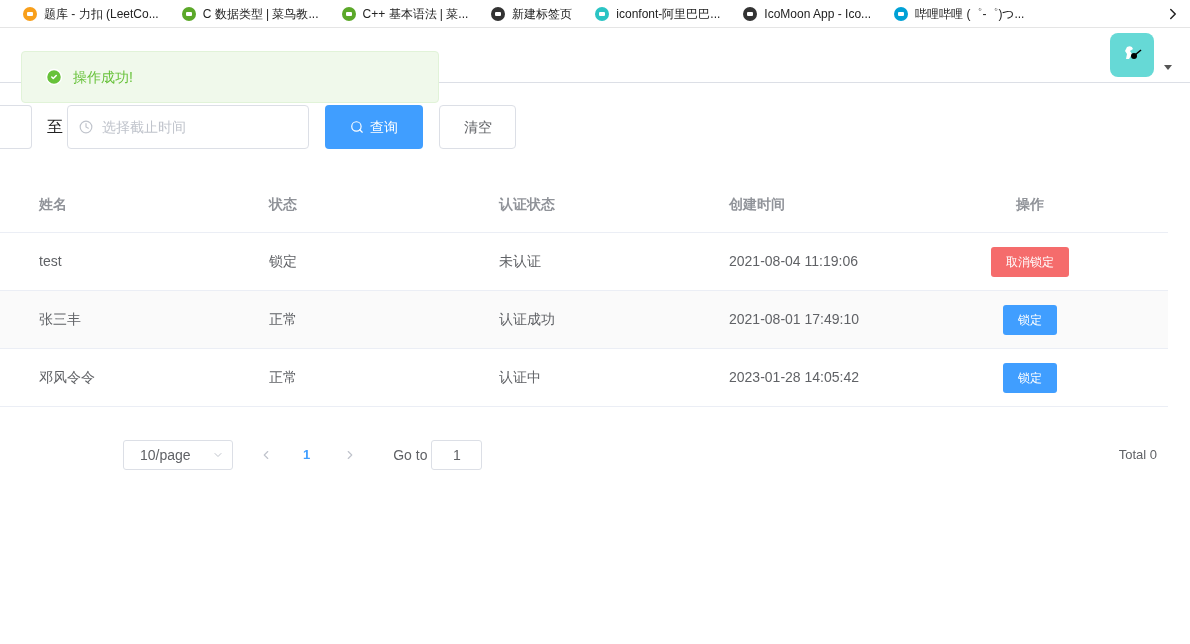 The image size is (1190, 644). Describe the element at coordinates (520, 261) in the screenshot. I see `table-cell: 未认证` at that location.